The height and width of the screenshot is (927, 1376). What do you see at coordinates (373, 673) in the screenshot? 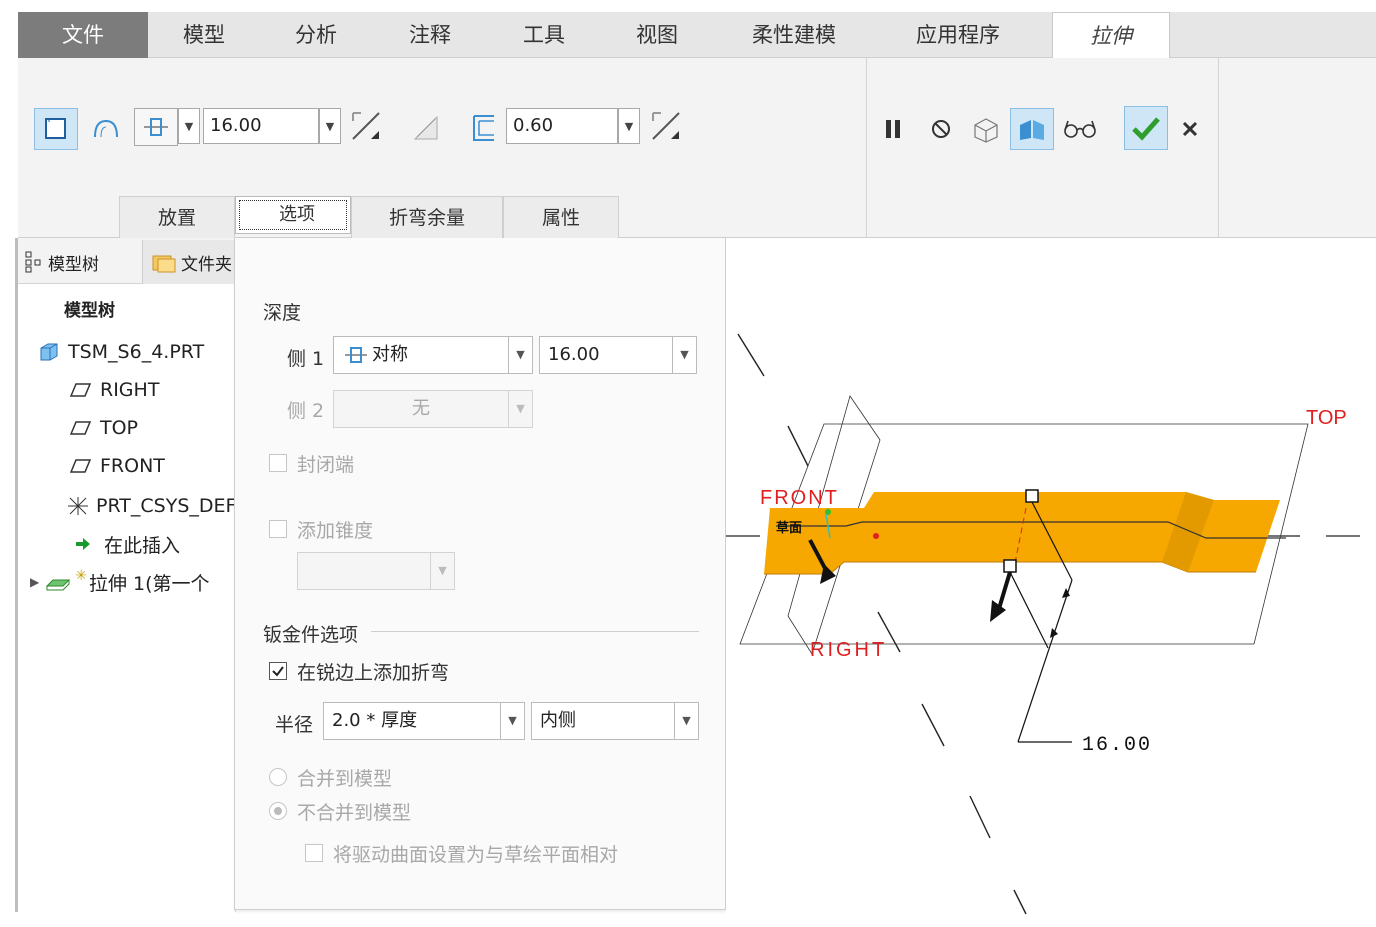
I see `add-bends-label: 在锐边上添加折弯` at bounding box center [373, 673].